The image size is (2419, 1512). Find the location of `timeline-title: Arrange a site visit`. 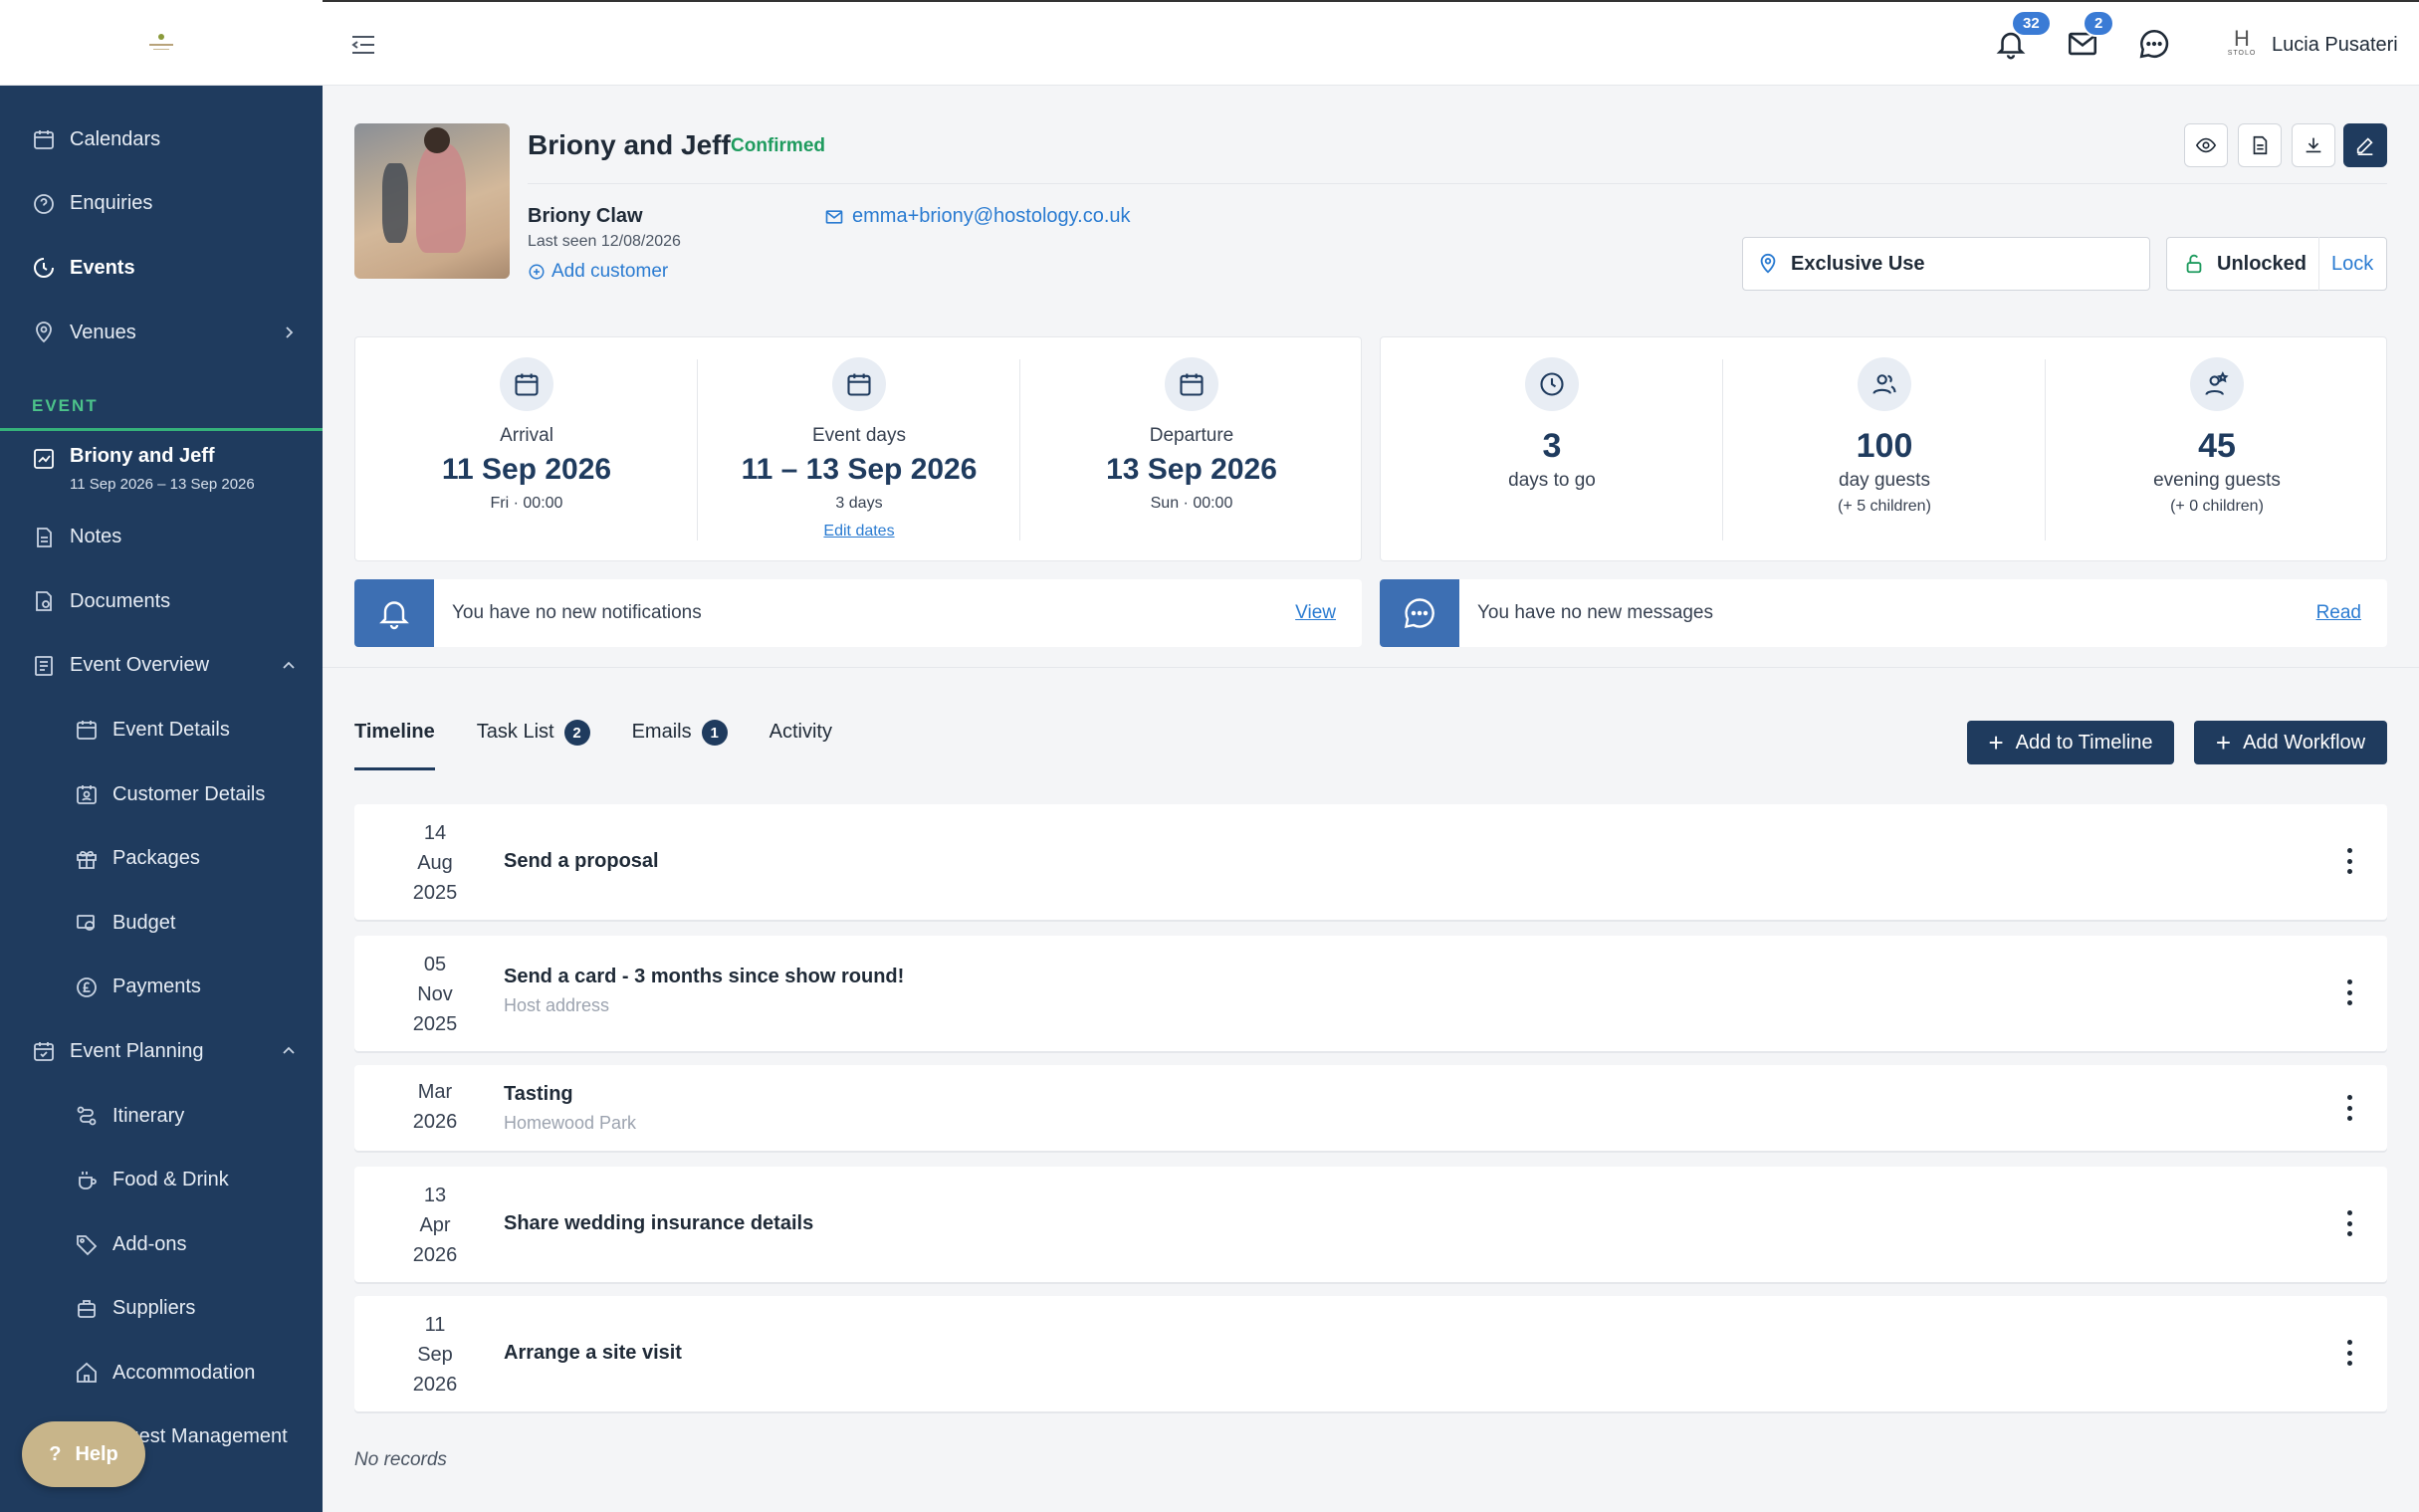

timeline-title: Arrange a site visit is located at coordinates (593, 1353).